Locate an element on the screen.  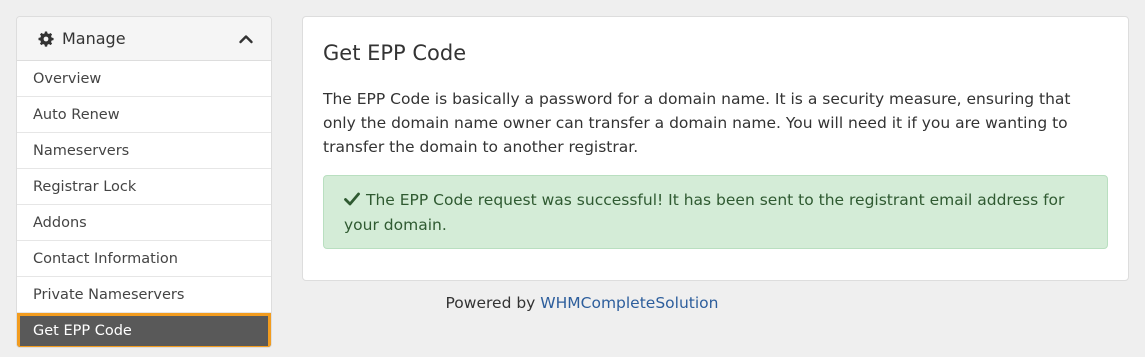
check-icon is located at coordinates (352, 197).